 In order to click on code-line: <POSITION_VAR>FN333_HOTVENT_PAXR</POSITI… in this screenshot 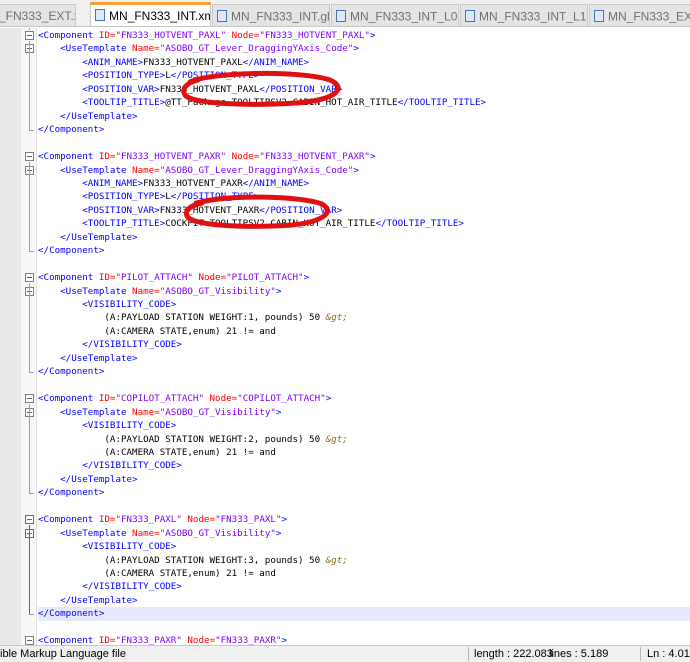, I will do `click(190, 210)`.